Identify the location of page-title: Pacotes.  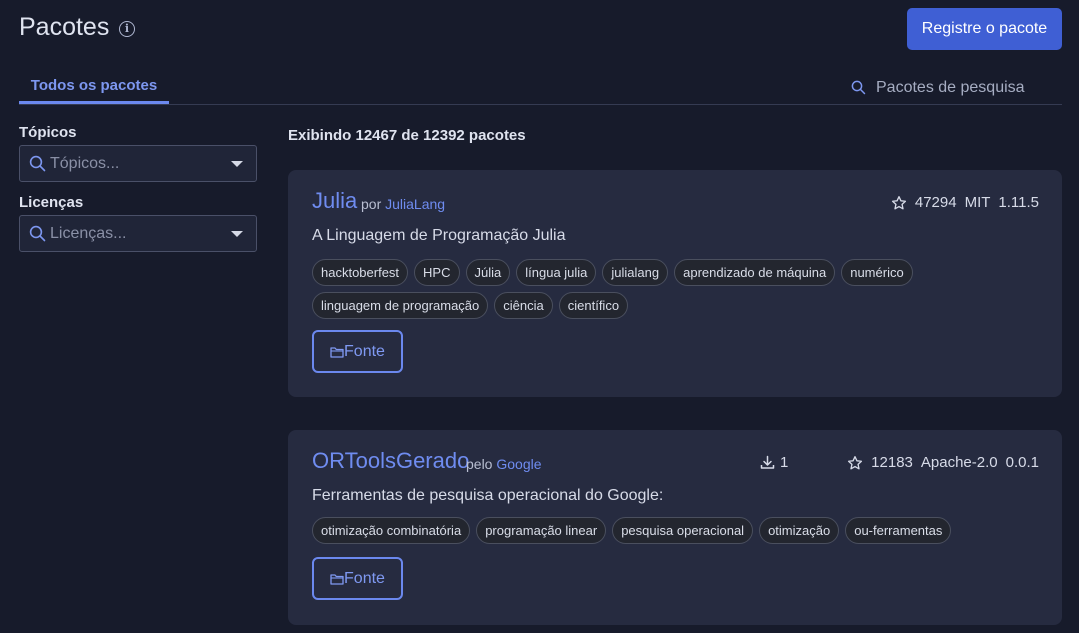
(64, 27).